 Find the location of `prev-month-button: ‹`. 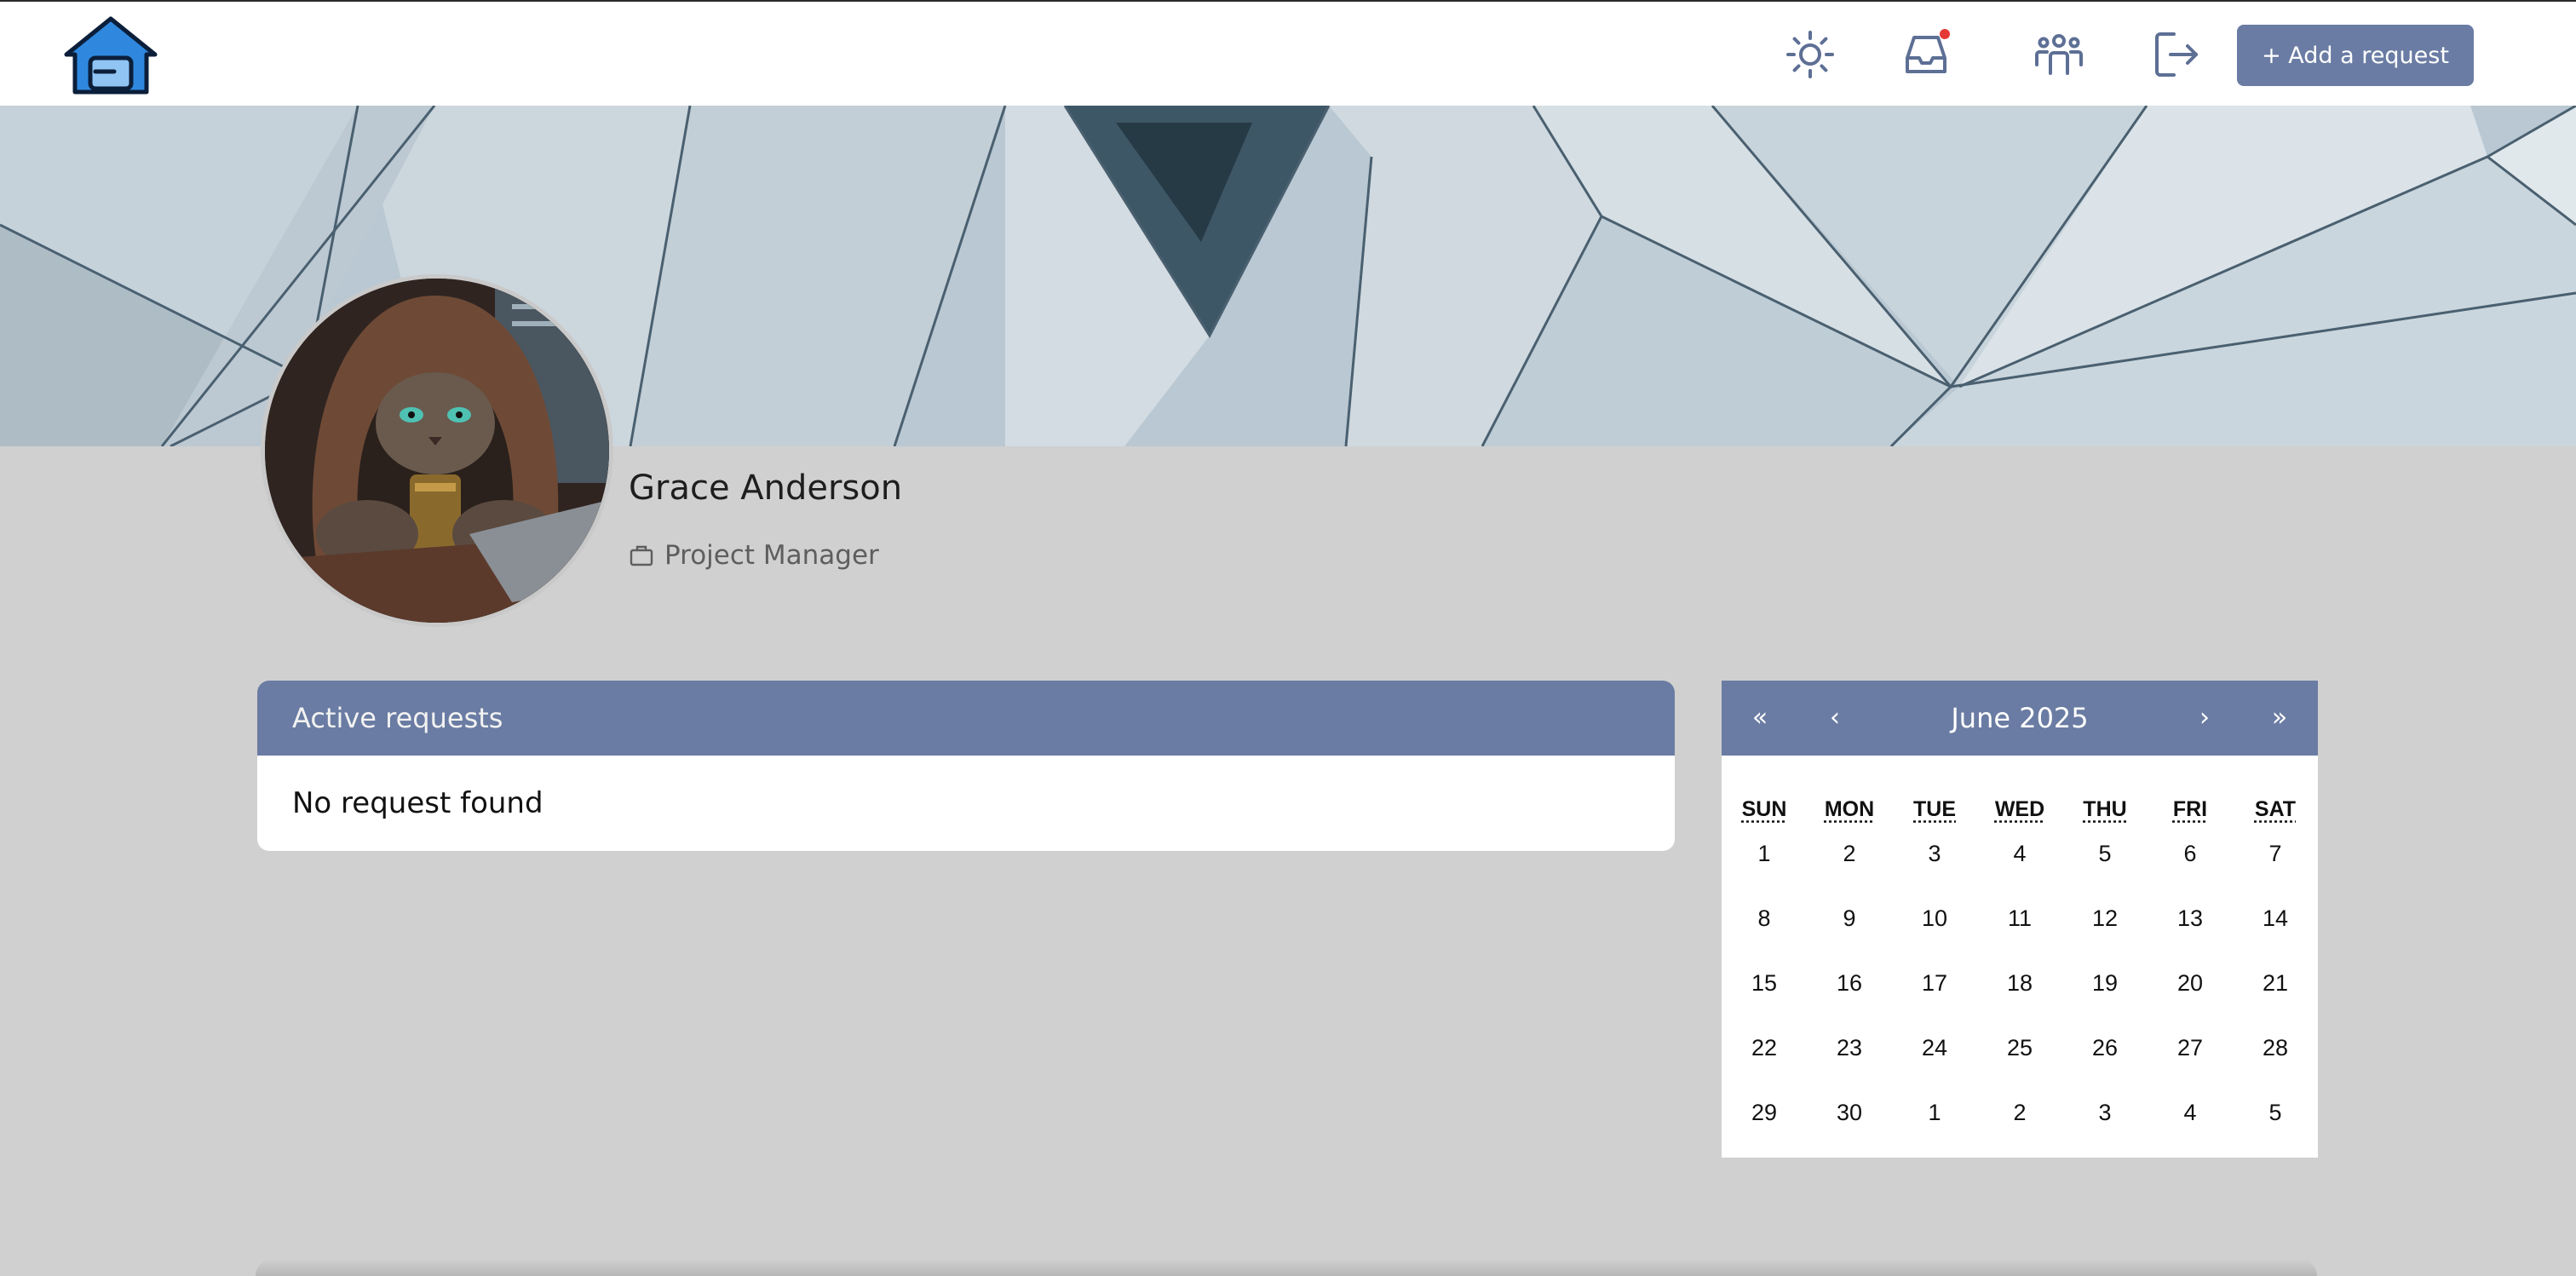

prev-month-button: ‹ is located at coordinates (1835, 719).